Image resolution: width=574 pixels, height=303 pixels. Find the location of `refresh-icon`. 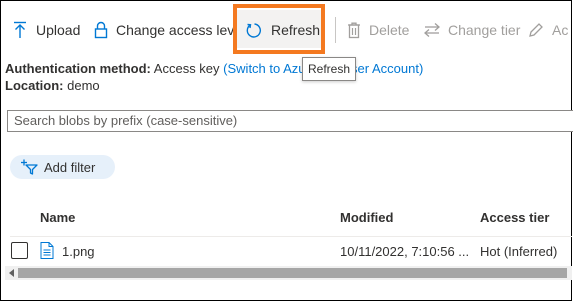

refresh-icon is located at coordinates (253, 30).